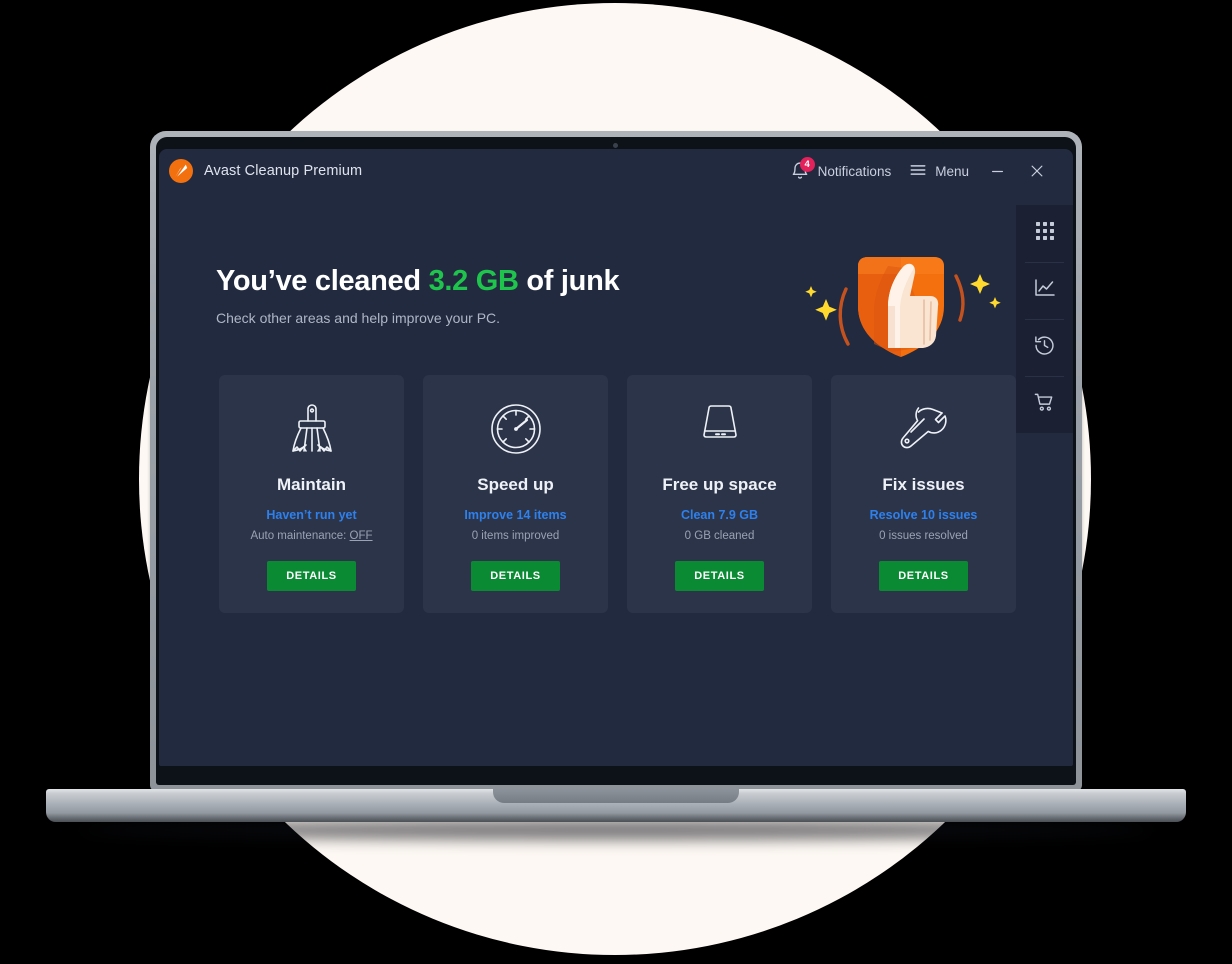 The image size is (1232, 964). I want to click on card-subtext: 0 items improved, so click(516, 536).